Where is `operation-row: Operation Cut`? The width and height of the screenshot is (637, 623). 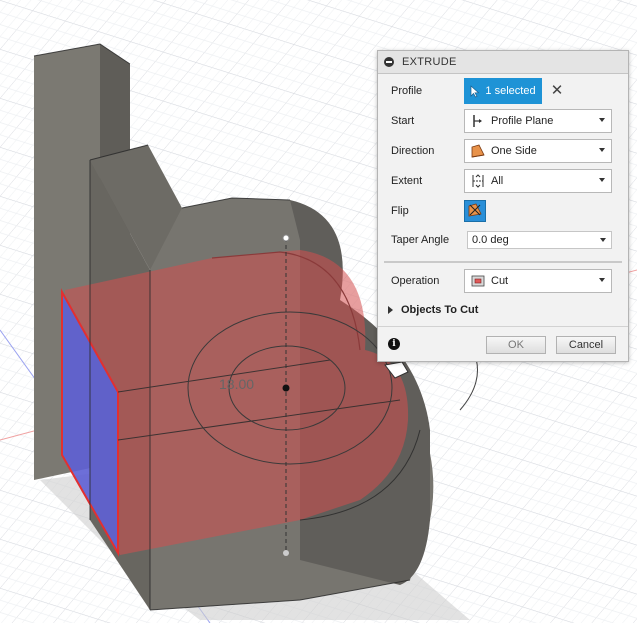
operation-row: Operation Cut is located at coordinates (503, 281).